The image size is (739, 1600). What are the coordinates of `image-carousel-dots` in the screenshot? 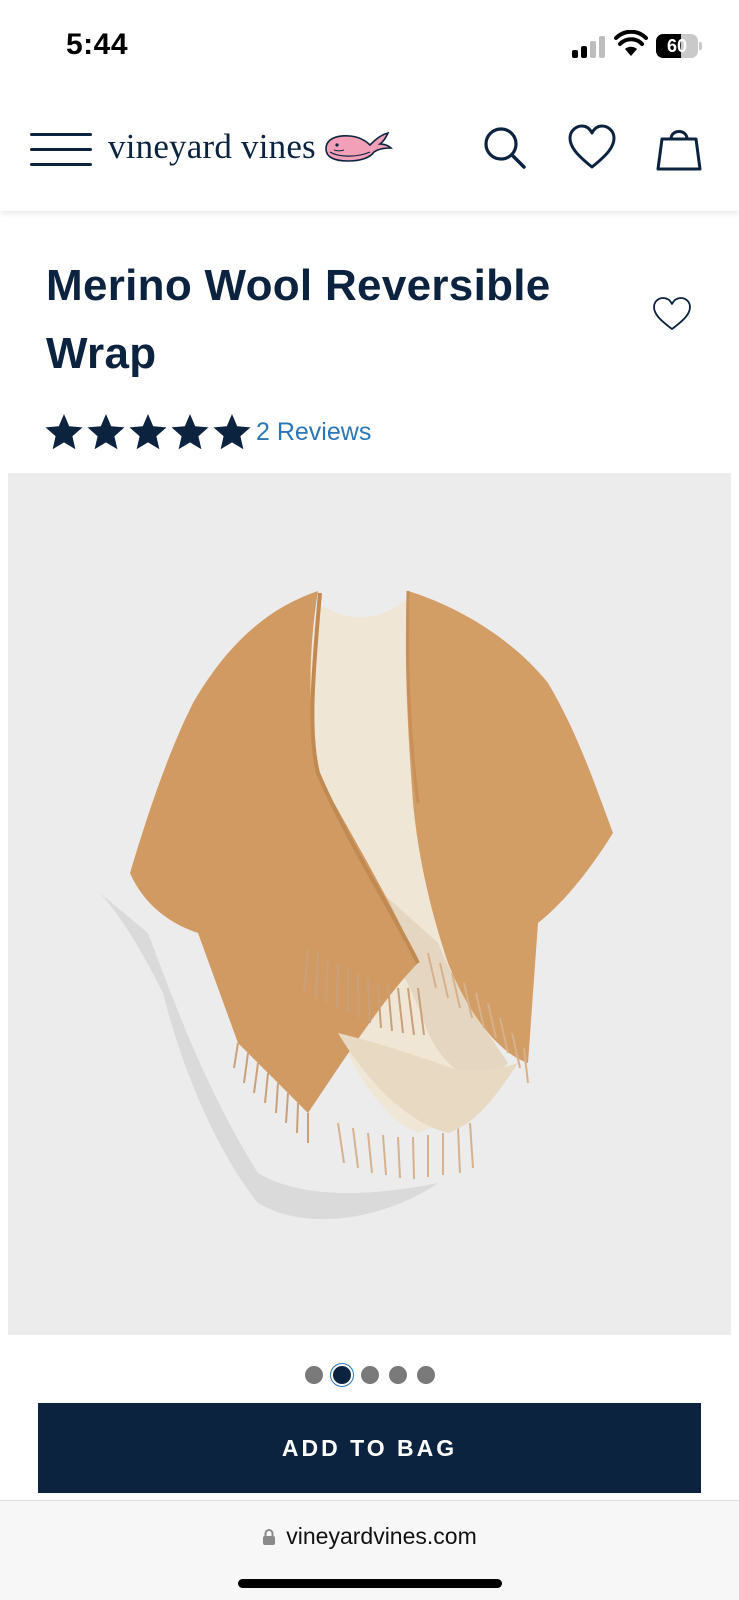 It's located at (369, 1375).